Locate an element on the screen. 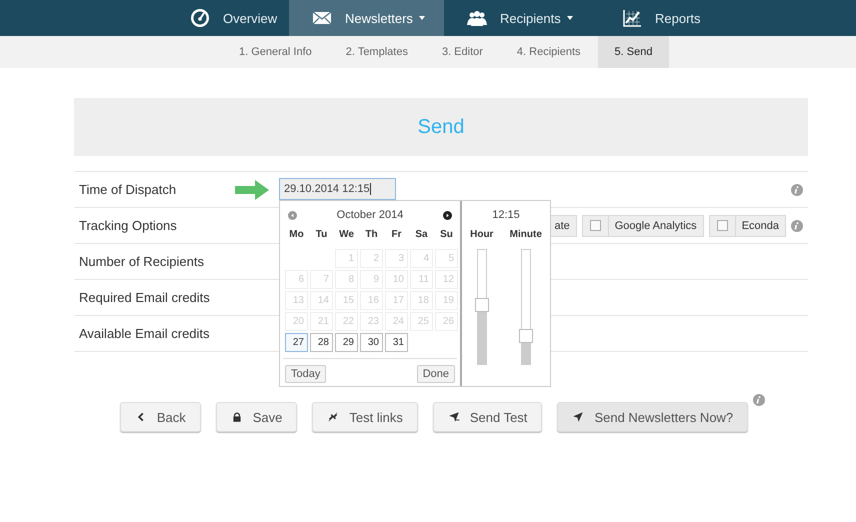  arrow-icon is located at coordinates (252, 190).